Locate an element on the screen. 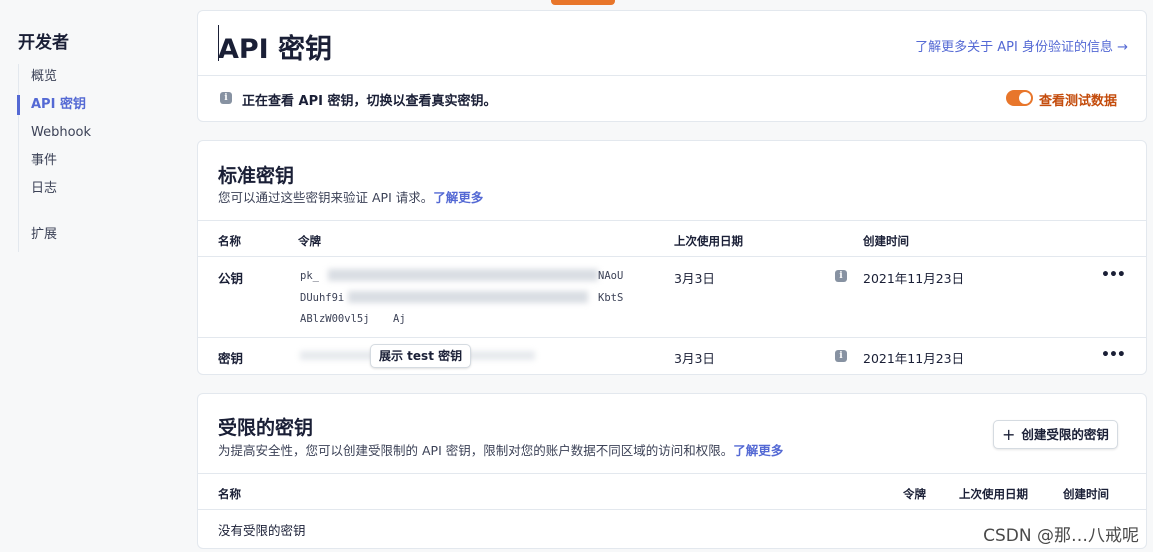 The height and width of the screenshot is (552, 1153). sidebar-item-webhook: Webhook is located at coordinates (61, 133).